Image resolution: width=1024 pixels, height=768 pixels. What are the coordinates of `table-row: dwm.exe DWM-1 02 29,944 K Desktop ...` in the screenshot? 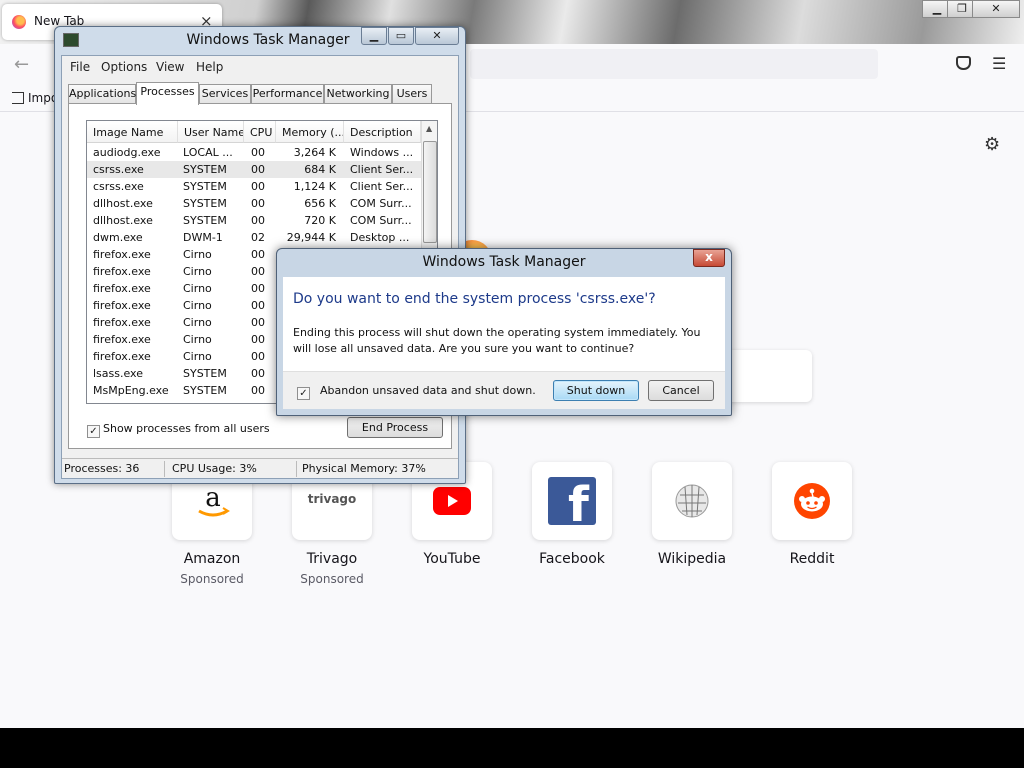 It's located at (254, 237).